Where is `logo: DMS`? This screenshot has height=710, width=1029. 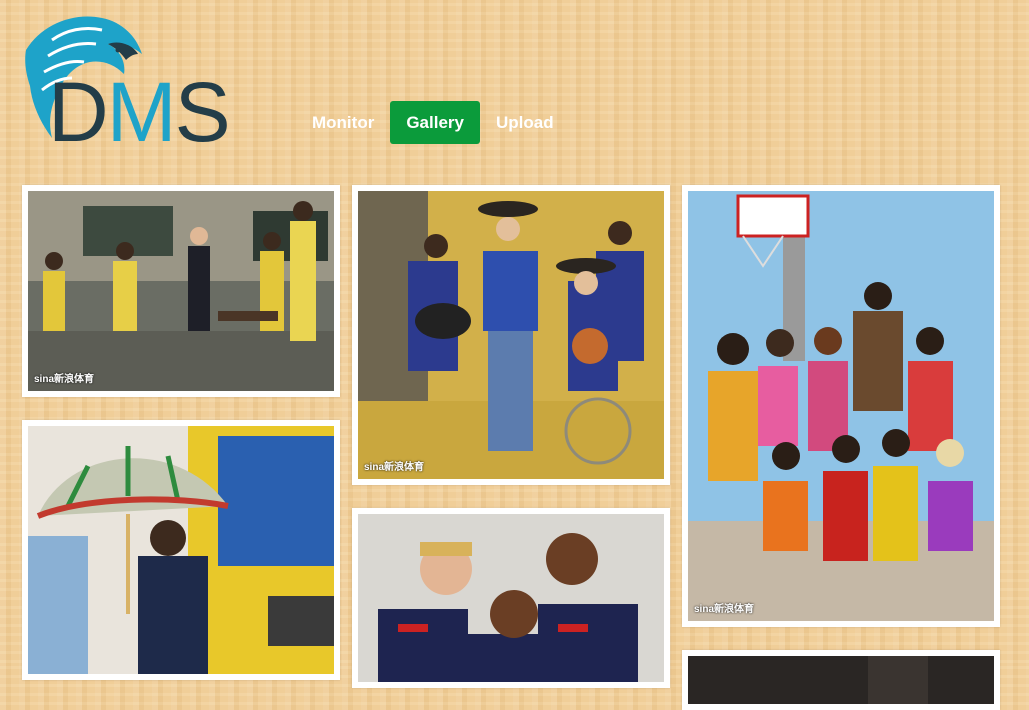 logo: DMS is located at coordinates (142, 82).